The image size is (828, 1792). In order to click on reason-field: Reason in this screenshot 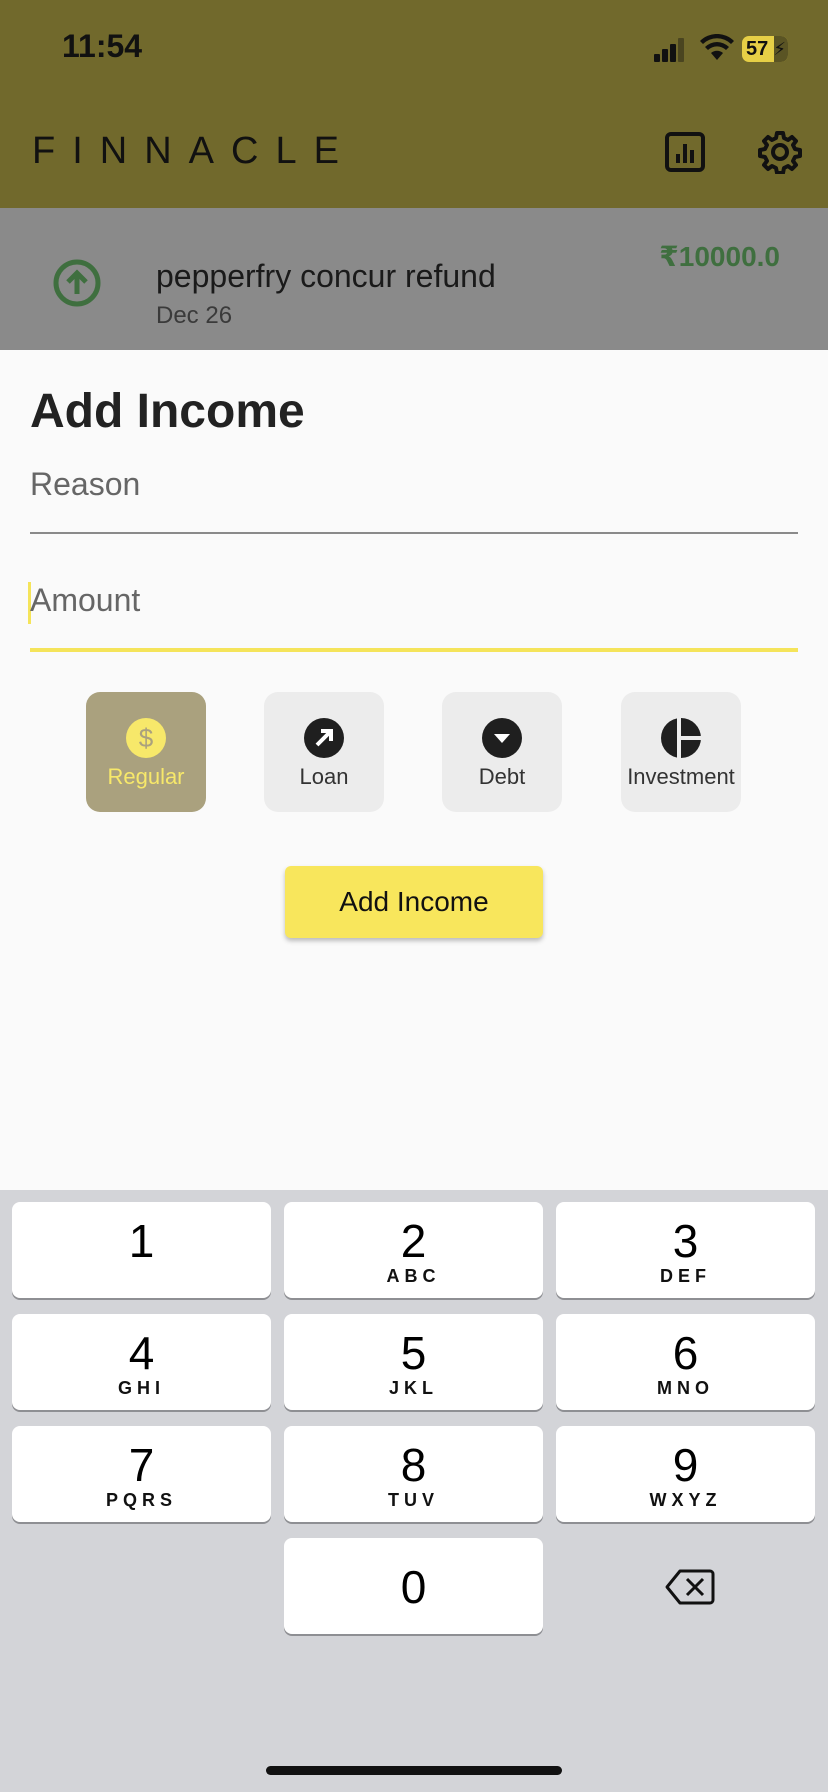, I will do `click(414, 492)`.